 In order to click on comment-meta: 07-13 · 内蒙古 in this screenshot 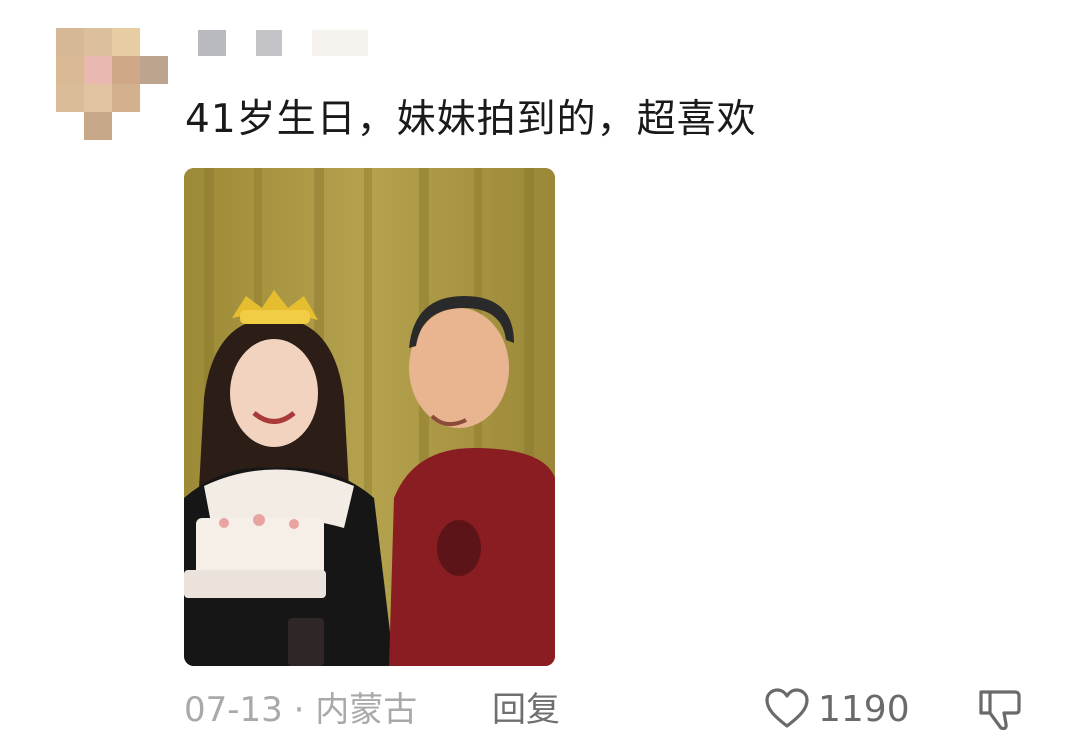, I will do `click(300, 710)`.